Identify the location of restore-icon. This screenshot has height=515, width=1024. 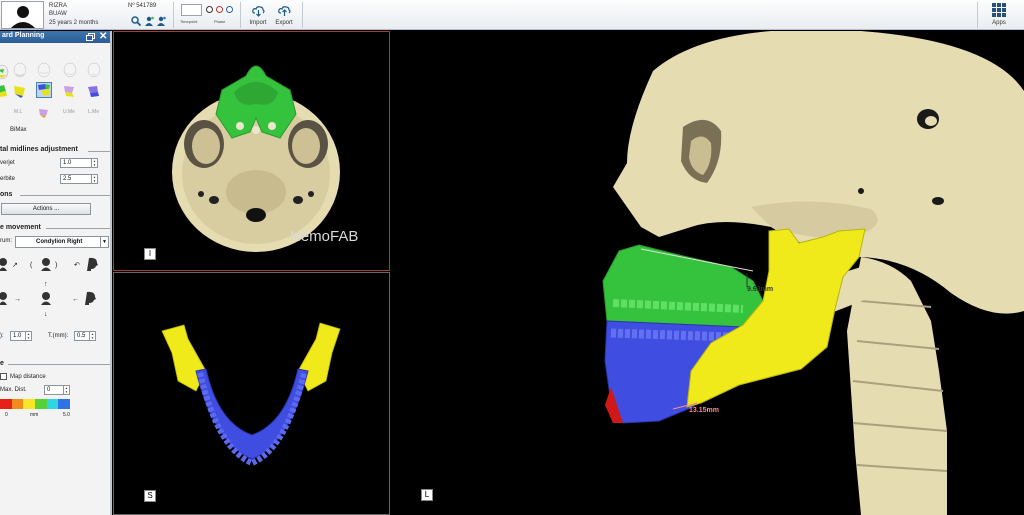
(90, 37).